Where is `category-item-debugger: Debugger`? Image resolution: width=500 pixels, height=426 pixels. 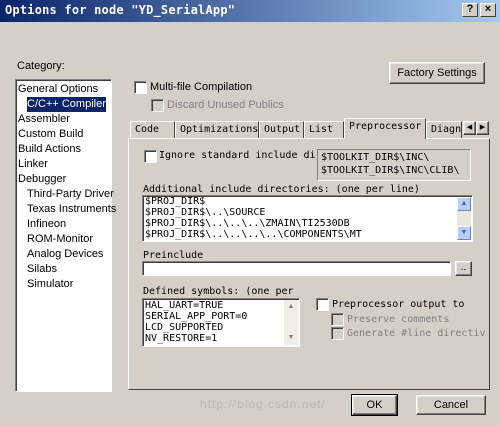
category-item-debugger: Debugger is located at coordinates (42, 179).